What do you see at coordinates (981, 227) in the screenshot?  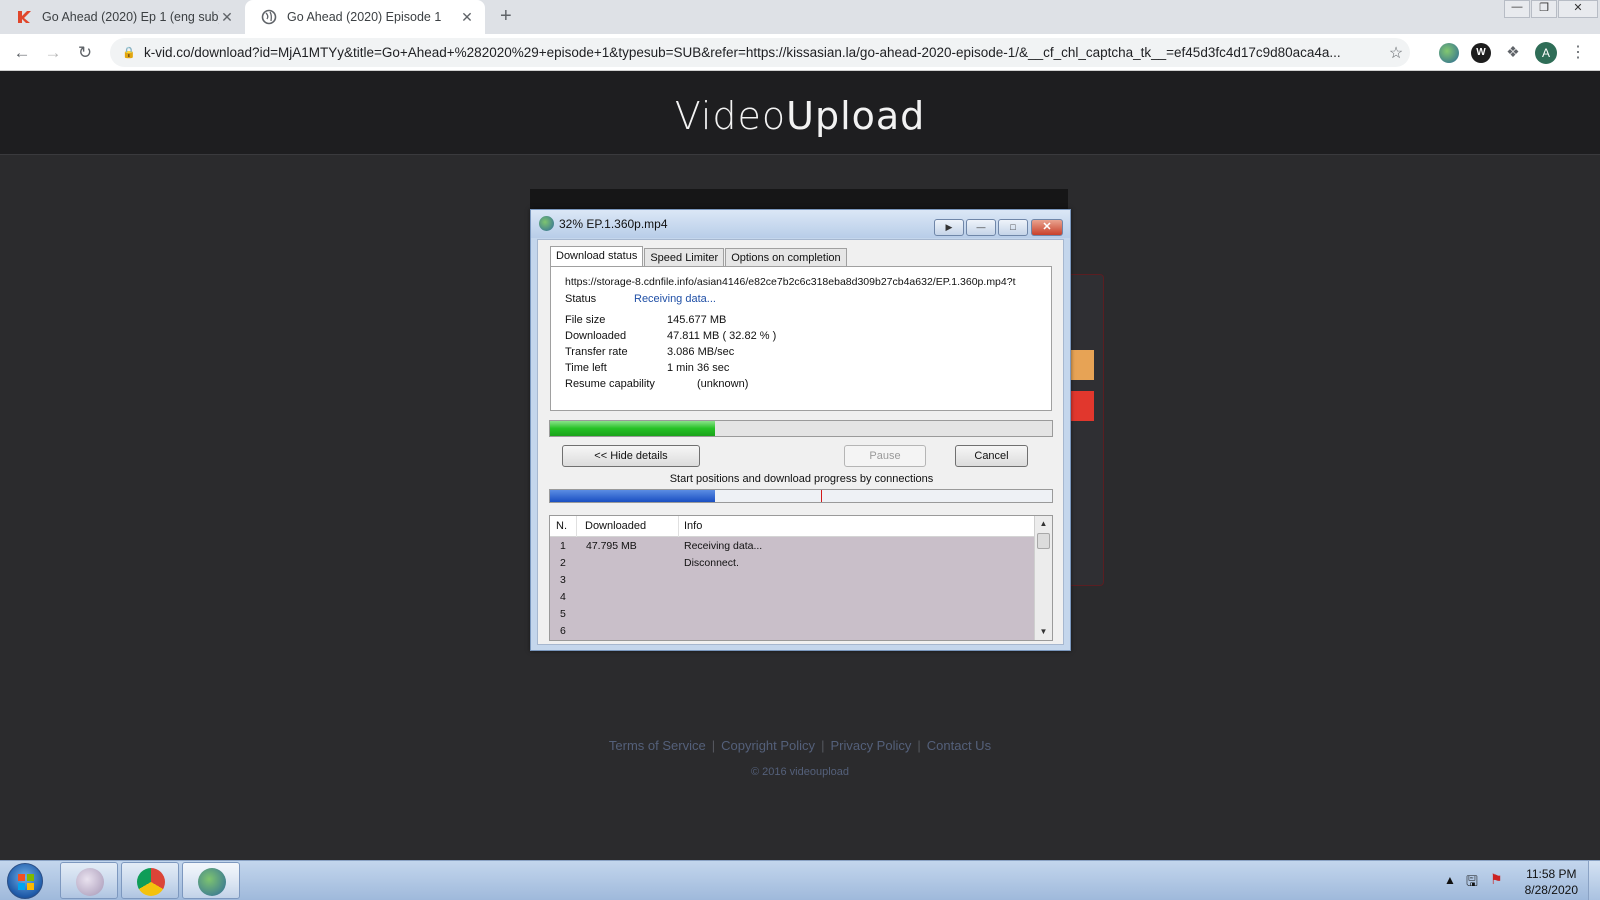 I see `minimize-dialog-icon: —` at bounding box center [981, 227].